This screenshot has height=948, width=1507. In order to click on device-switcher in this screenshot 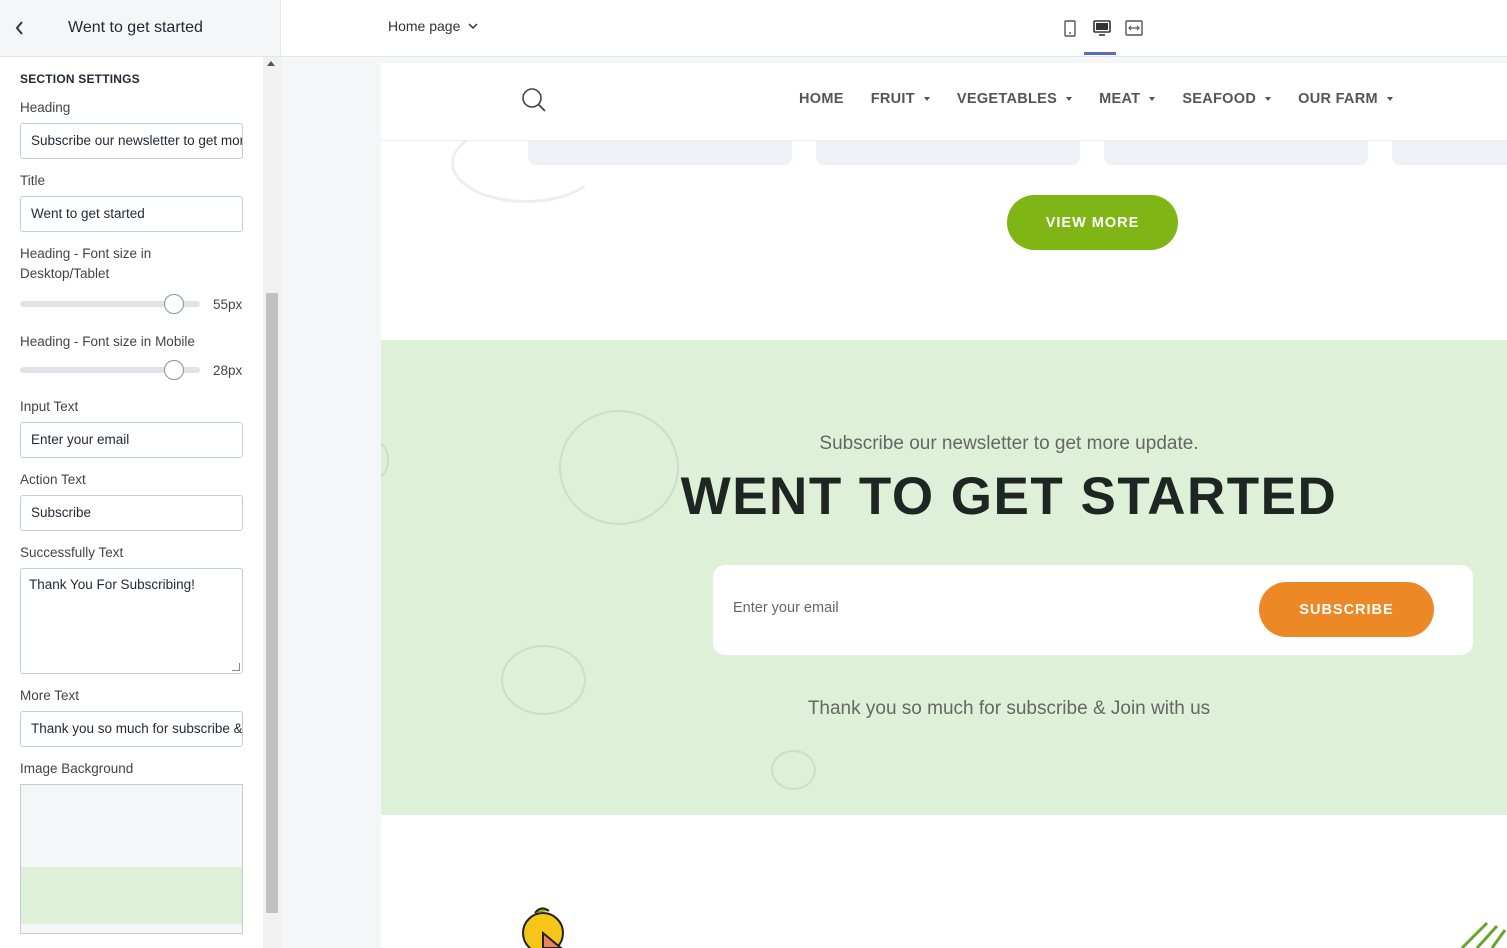, I will do `click(1102, 28)`.